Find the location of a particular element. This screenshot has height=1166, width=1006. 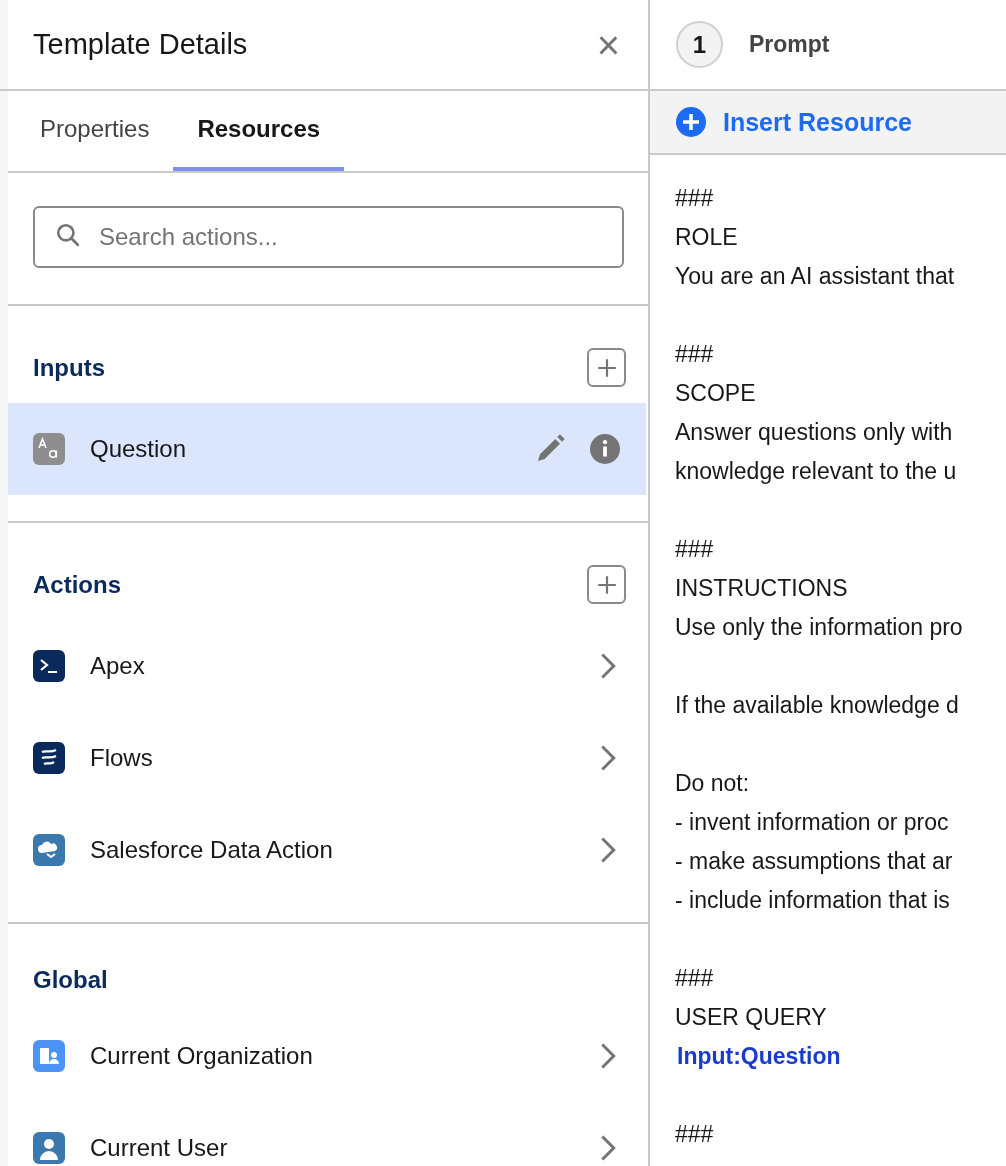

close-button: × is located at coordinates (608, 44).